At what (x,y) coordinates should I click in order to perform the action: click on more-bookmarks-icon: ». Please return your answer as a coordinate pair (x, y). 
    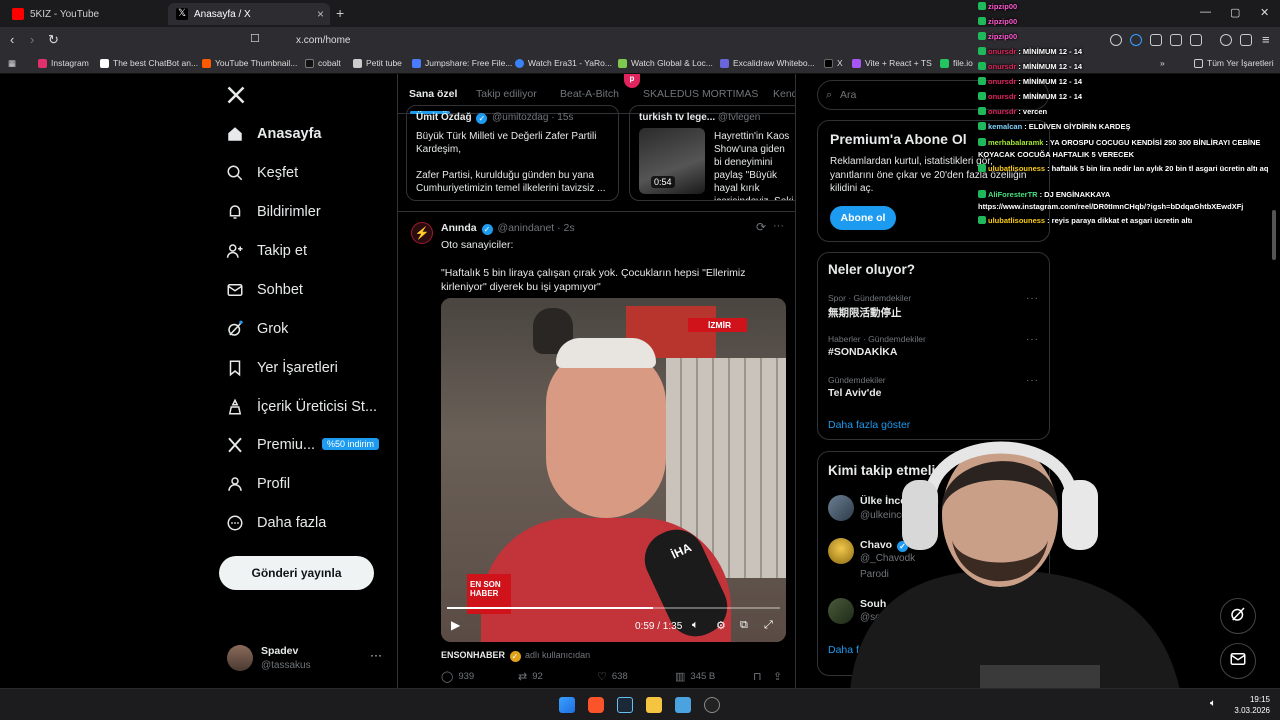
    Looking at the image, I should click on (1162, 63).